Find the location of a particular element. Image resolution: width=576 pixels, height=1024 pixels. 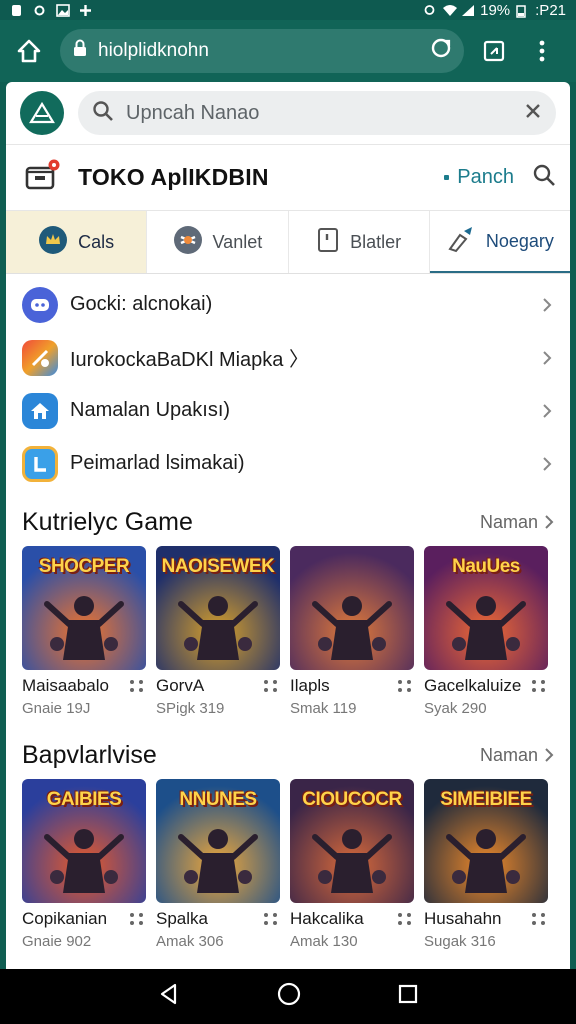

game-thumbnail: SHOCPER is located at coordinates (84, 608).